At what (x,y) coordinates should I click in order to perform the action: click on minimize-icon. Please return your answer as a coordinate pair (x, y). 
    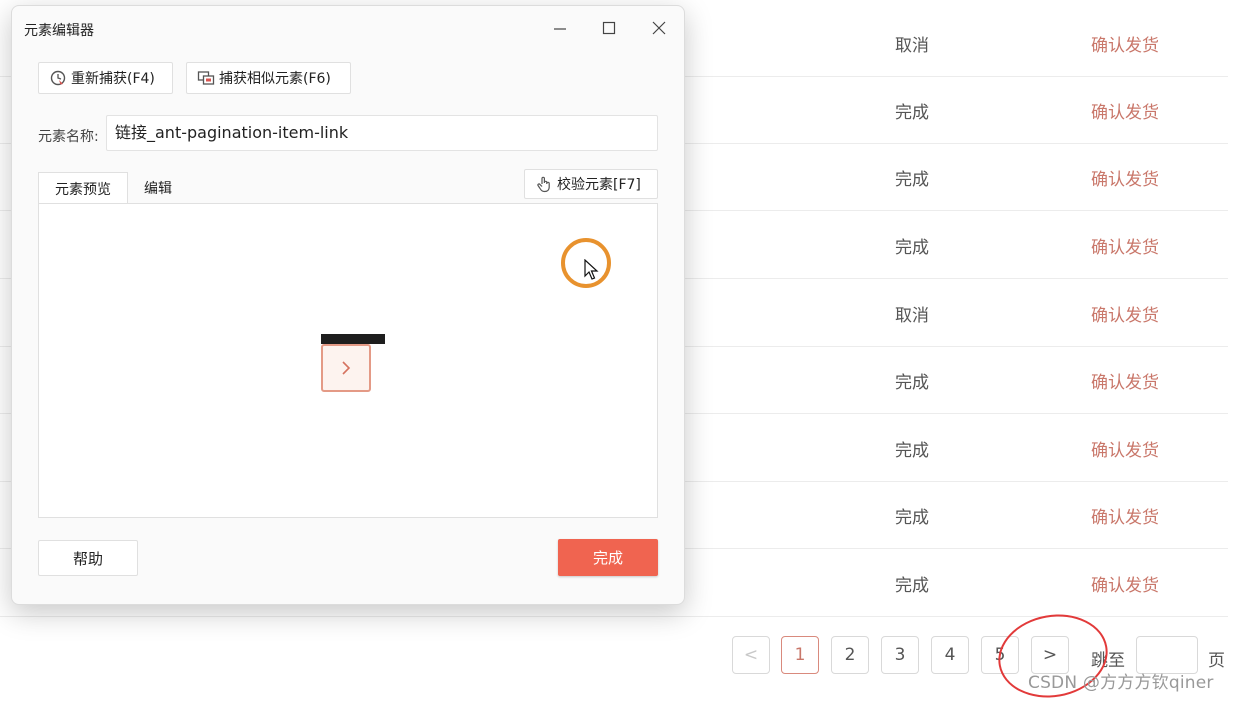
    Looking at the image, I should click on (560, 29).